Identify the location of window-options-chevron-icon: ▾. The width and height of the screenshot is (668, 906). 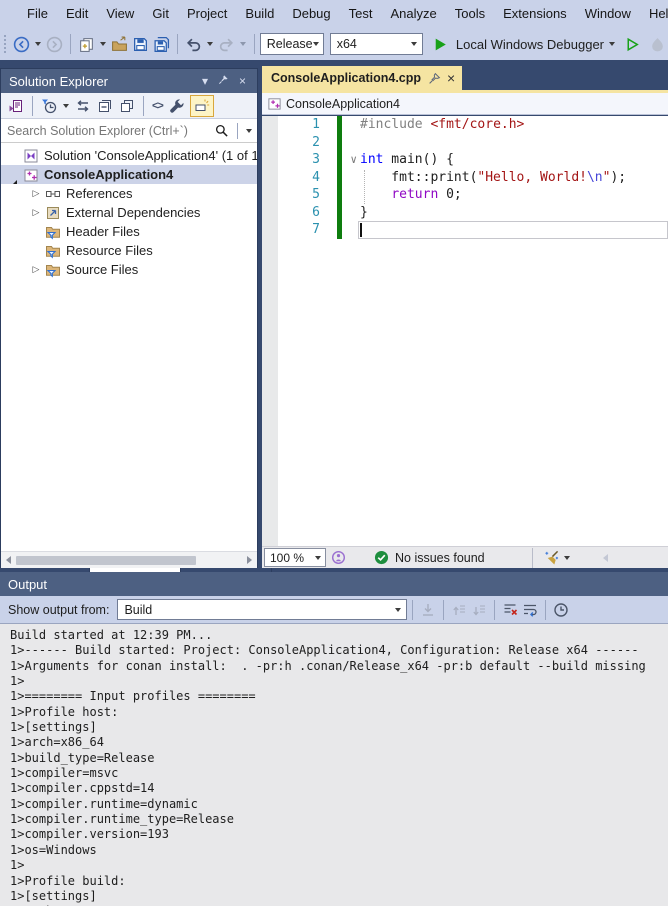
(205, 81).